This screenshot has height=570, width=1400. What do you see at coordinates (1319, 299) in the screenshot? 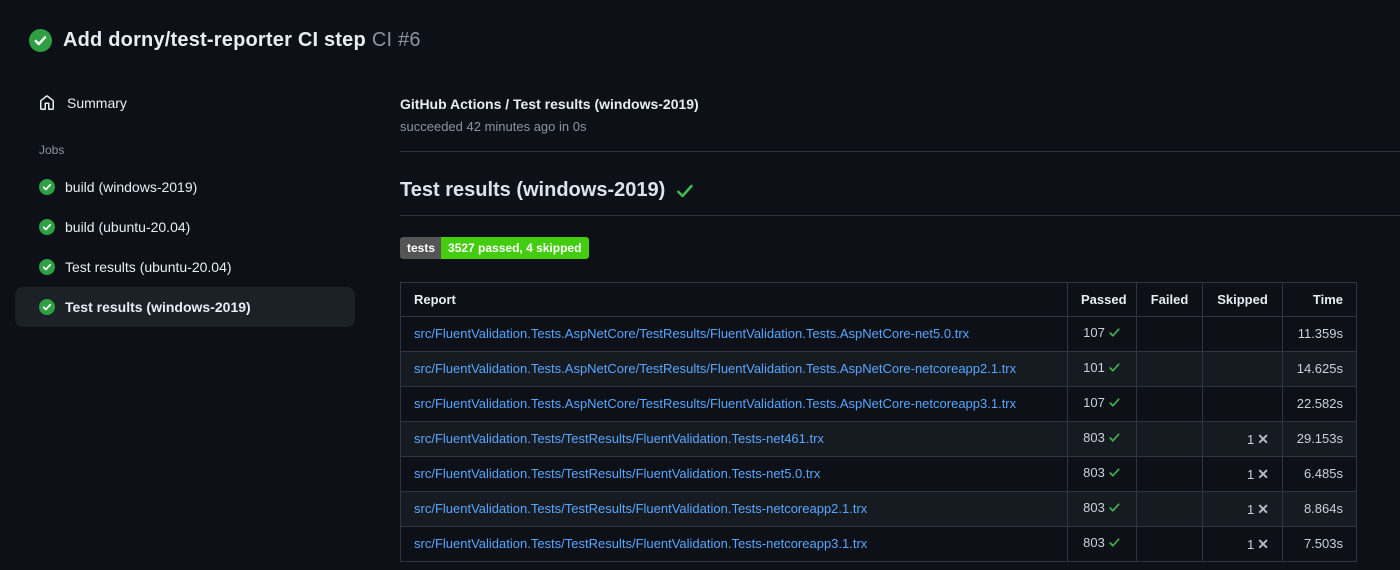
I see `column-header-time: Time` at bounding box center [1319, 299].